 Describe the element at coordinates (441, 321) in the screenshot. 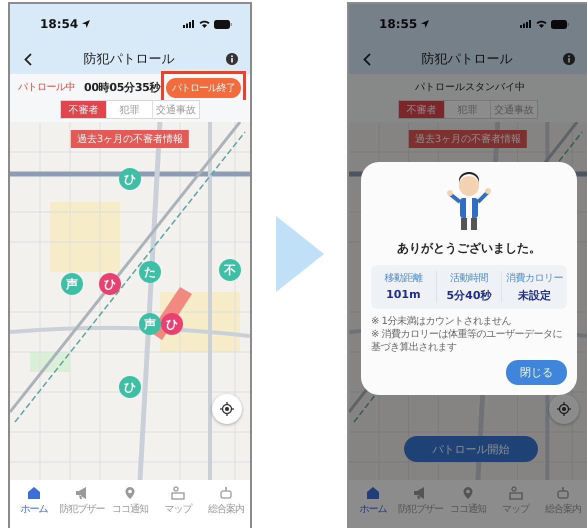

I see `note-text: ※ 1分未満はカウントされません` at that location.